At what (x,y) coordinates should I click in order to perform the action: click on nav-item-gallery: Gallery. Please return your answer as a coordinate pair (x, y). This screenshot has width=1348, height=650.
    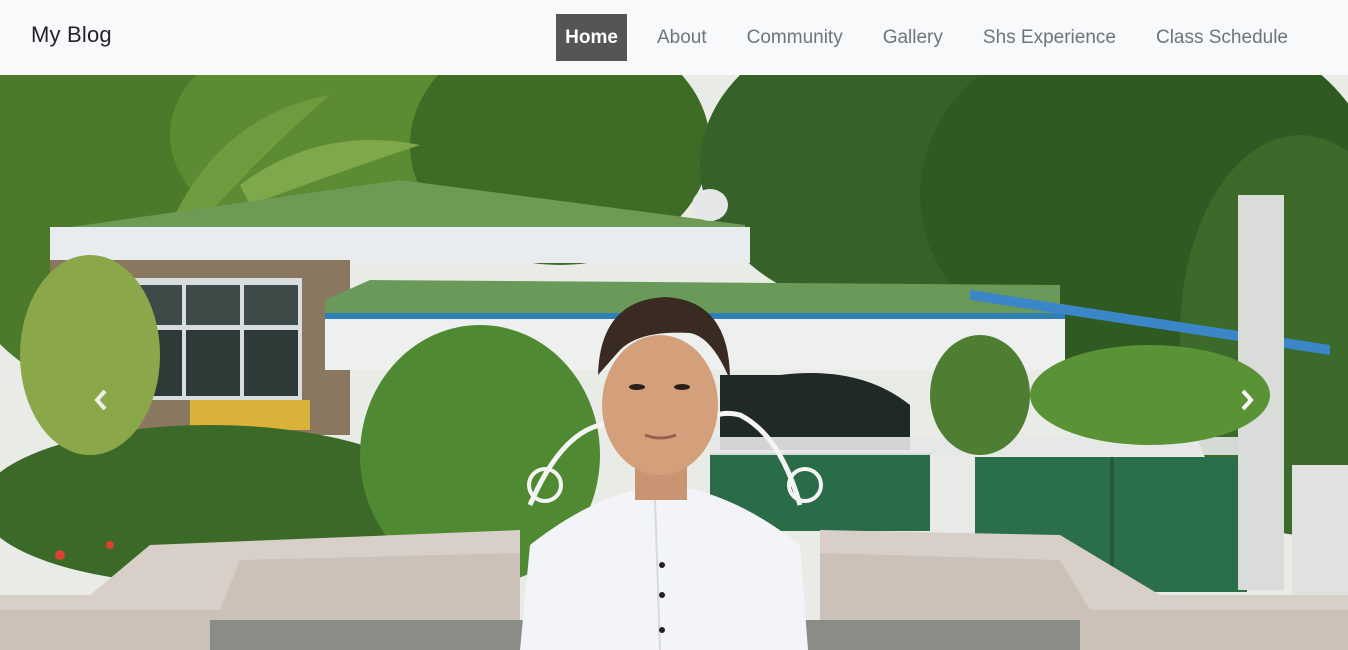
    Looking at the image, I should click on (913, 37).